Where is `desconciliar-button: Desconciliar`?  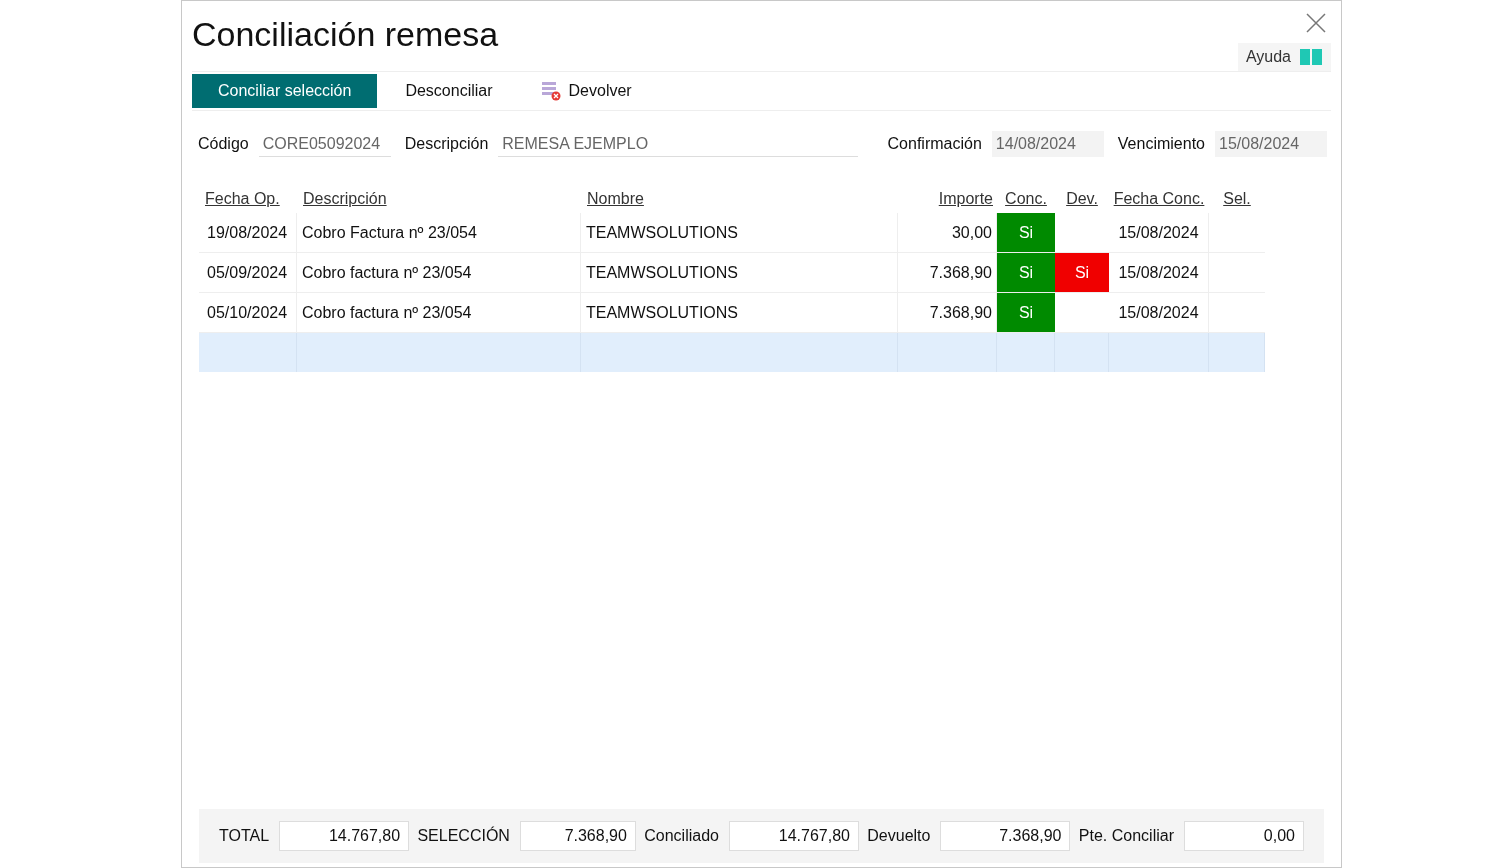
desconciliar-button: Desconciliar is located at coordinates (449, 91).